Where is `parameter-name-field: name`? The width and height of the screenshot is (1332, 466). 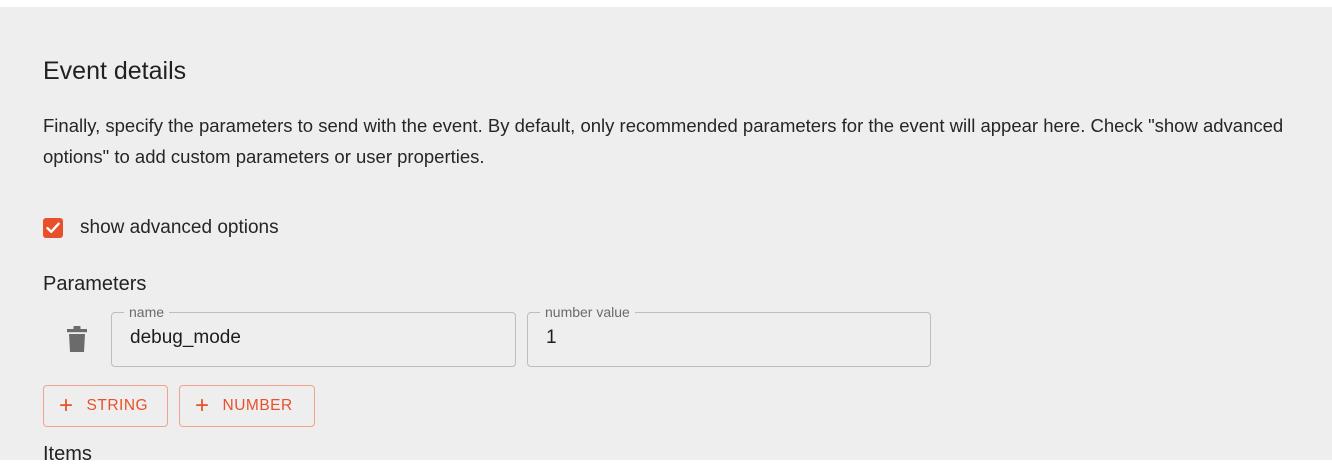 parameter-name-field: name is located at coordinates (313, 335).